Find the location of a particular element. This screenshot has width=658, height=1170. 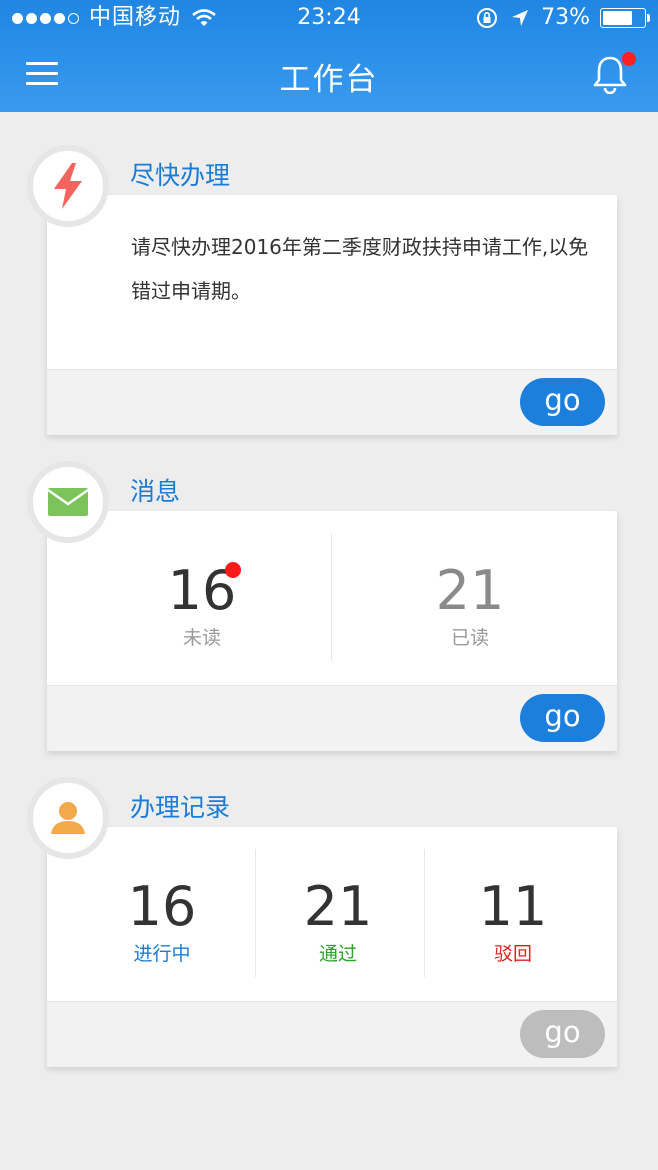

urgent-notice-text: 请尽快办理2016年第二季度财政扶持申请工作,以免错过申请期。 is located at coordinates (360, 269).